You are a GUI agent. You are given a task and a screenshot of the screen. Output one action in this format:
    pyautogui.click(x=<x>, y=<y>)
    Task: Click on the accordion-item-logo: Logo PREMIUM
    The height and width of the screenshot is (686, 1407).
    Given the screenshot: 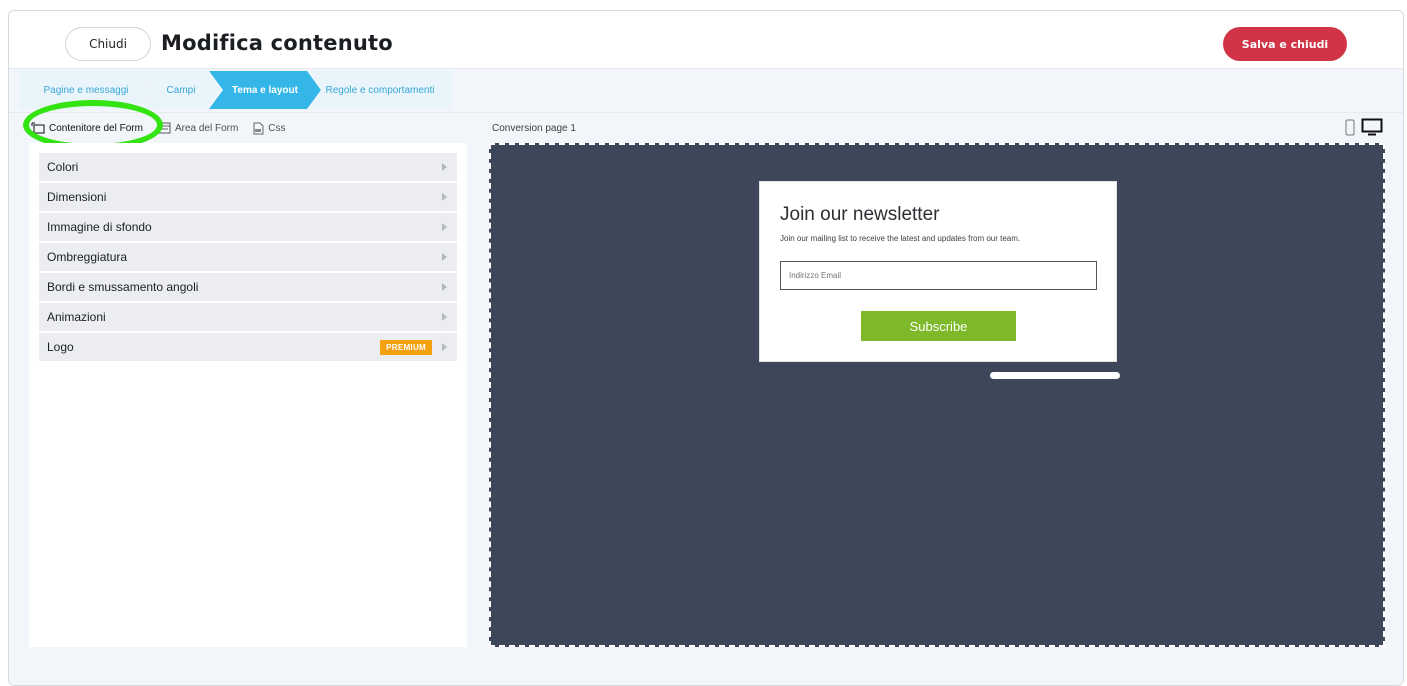 What is the action you would take?
    pyautogui.click(x=248, y=347)
    